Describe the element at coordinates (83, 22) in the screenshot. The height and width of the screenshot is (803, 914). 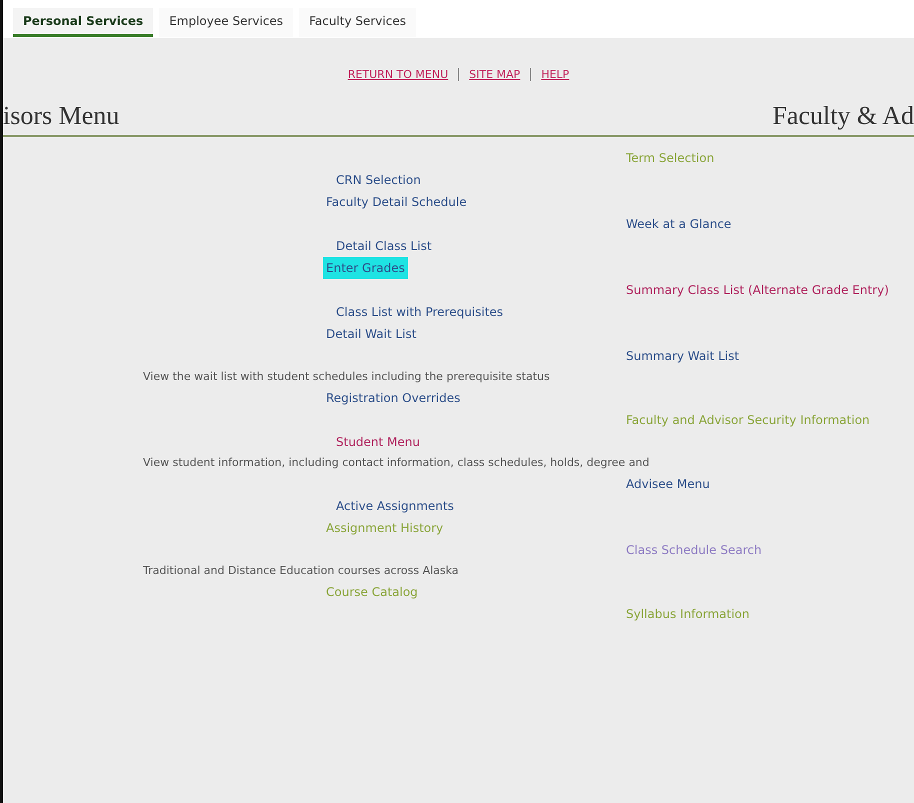
I see `nav-tab: Personal Services` at that location.